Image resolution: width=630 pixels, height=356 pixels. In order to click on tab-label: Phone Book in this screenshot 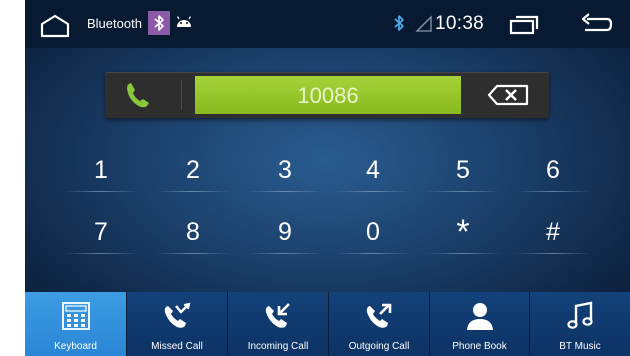, I will do `click(479, 346)`.